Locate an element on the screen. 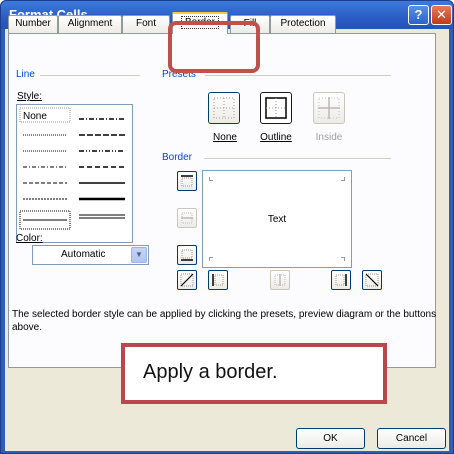  close-icon: ✕ is located at coordinates (441, 15).